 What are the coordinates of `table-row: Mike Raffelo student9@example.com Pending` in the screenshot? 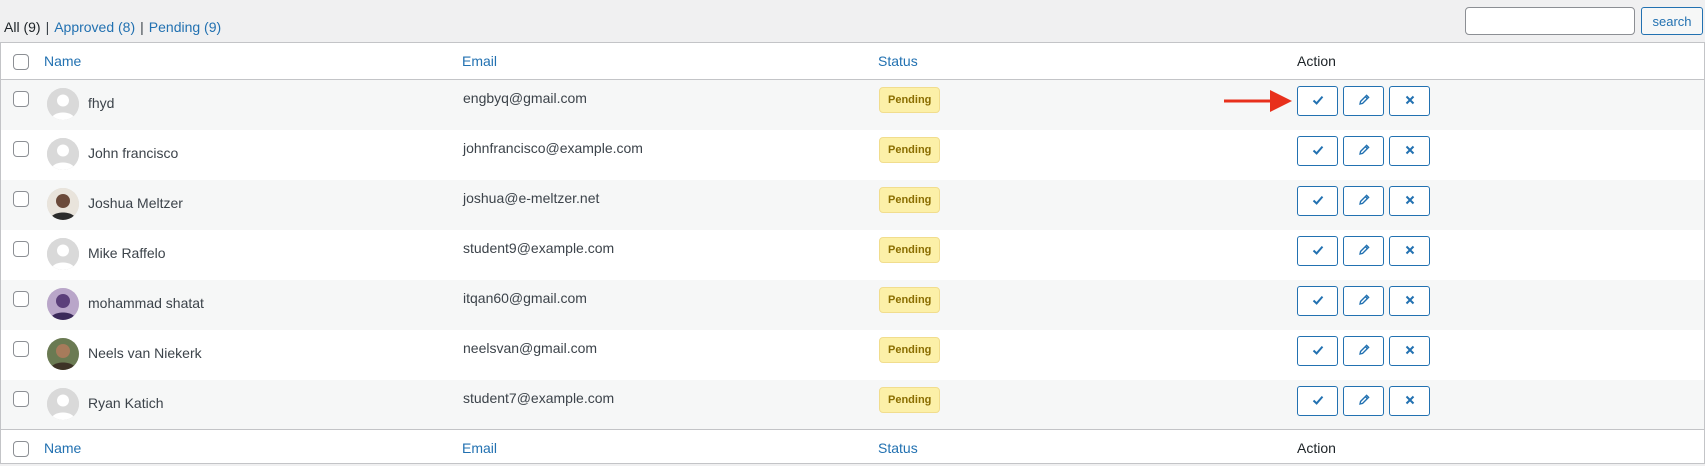 It's located at (852, 255).